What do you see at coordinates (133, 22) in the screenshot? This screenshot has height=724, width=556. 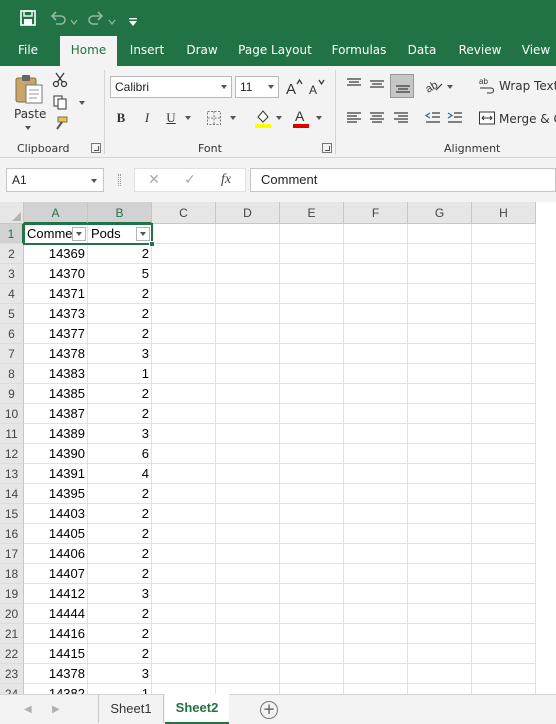 I see `customize-qat-icon` at bounding box center [133, 22].